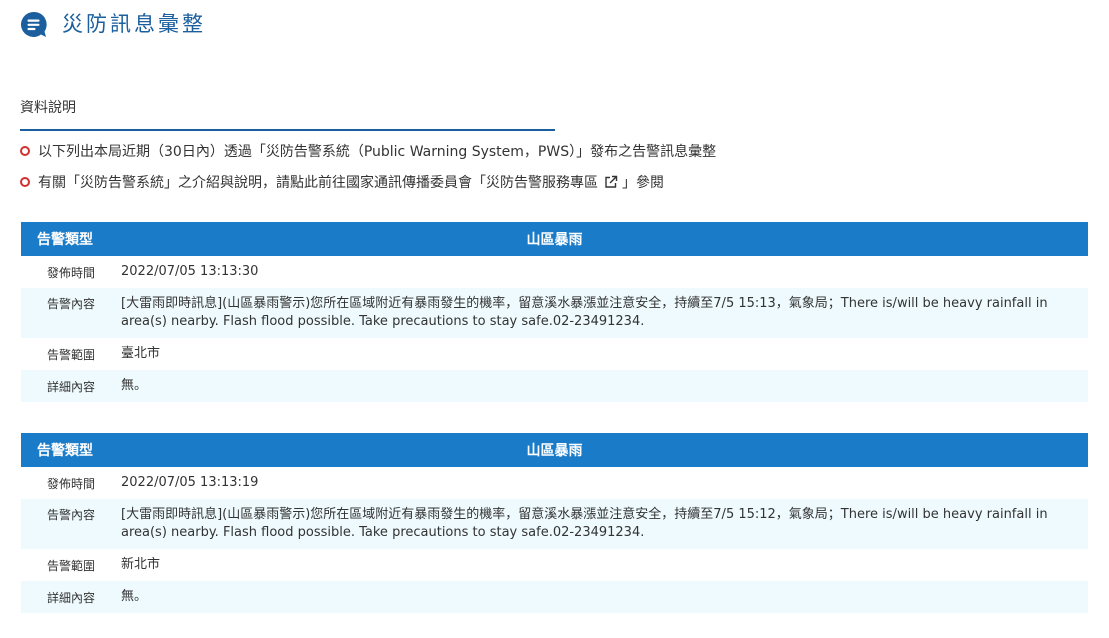 The image size is (1109, 638). I want to click on speech-bubble-list-icon, so click(33, 24).